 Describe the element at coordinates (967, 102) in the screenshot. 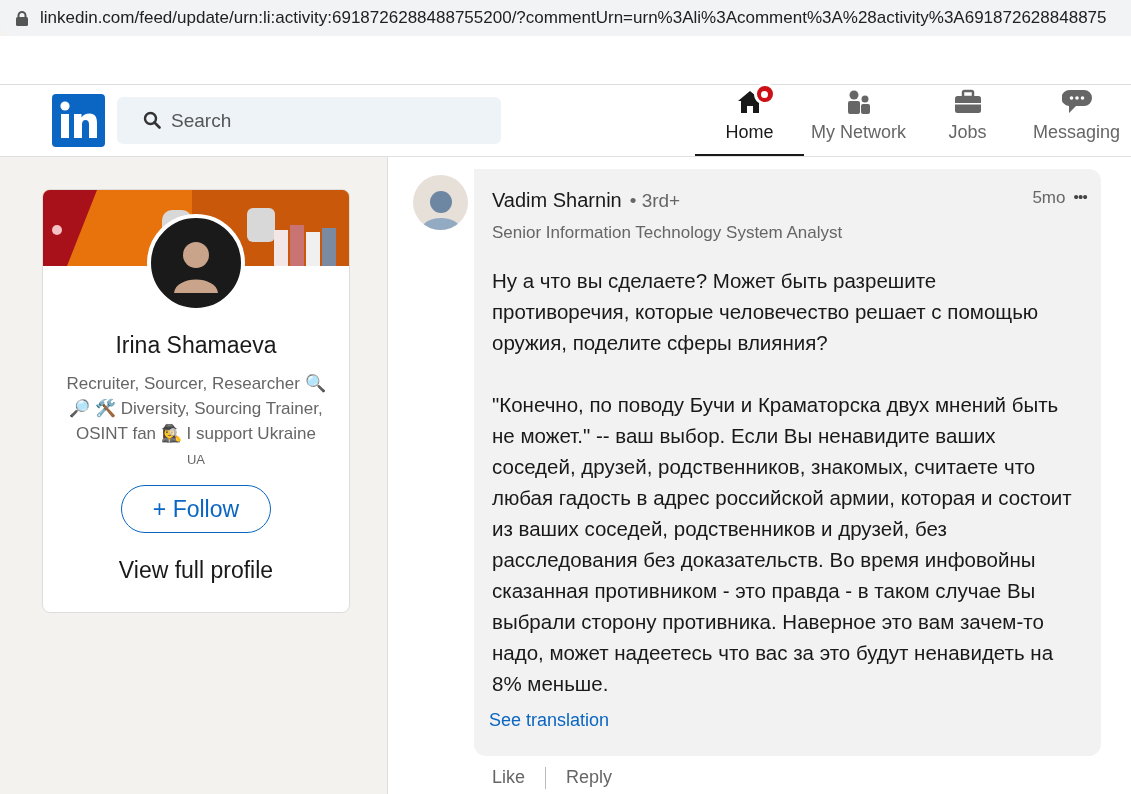

I see `briefcase-icon` at that location.